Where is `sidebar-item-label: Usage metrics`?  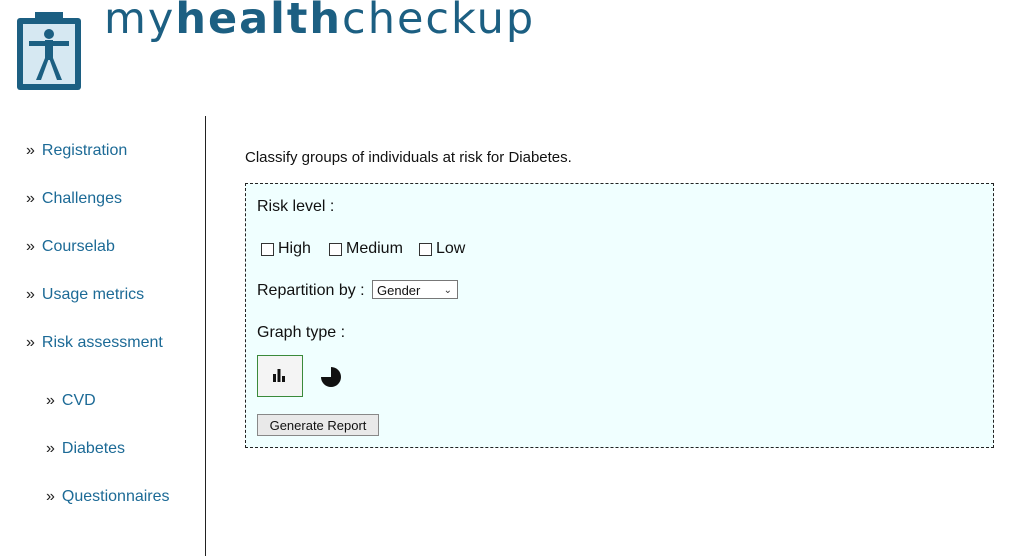 sidebar-item-label: Usage metrics is located at coordinates (93, 294).